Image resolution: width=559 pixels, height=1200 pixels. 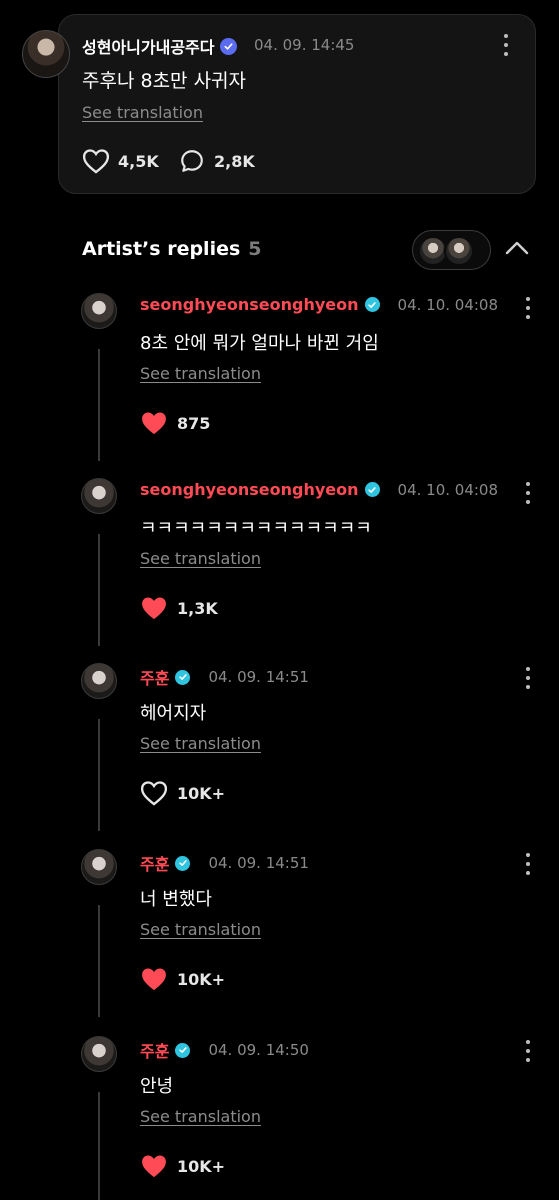 I want to click on artist-replies-header: Artist’s replies 5, so click(x=172, y=249).